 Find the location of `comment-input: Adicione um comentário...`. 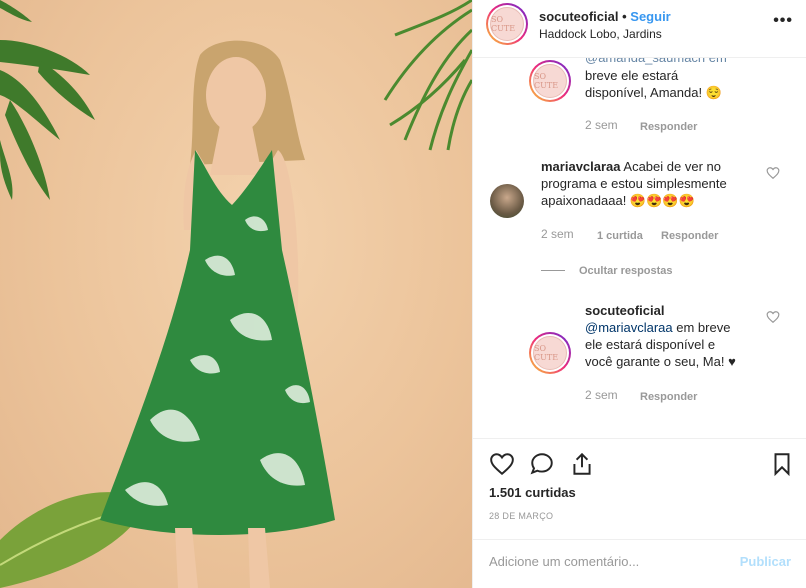

comment-input: Adicione um comentário... is located at coordinates (564, 561).